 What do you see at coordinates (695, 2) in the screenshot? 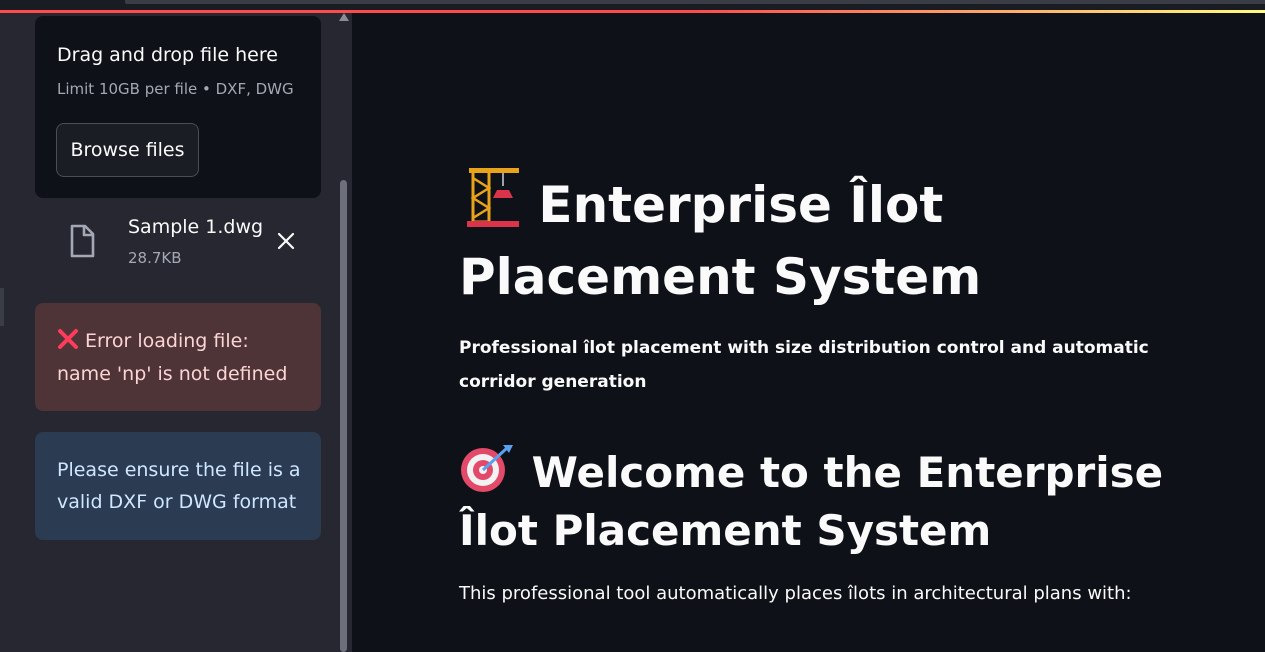
I see `tab-strip` at bounding box center [695, 2].